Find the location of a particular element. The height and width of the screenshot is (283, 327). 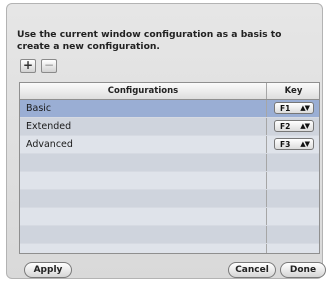

add-configuration-button: + is located at coordinates (28, 66).